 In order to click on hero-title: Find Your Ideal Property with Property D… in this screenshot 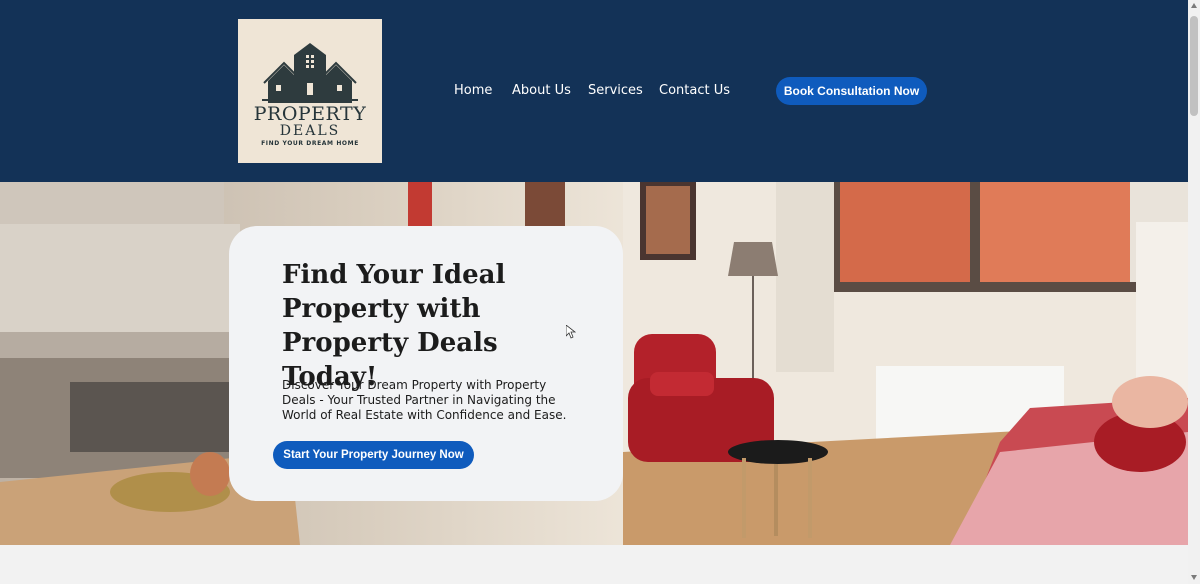, I will do `click(394, 326)`.